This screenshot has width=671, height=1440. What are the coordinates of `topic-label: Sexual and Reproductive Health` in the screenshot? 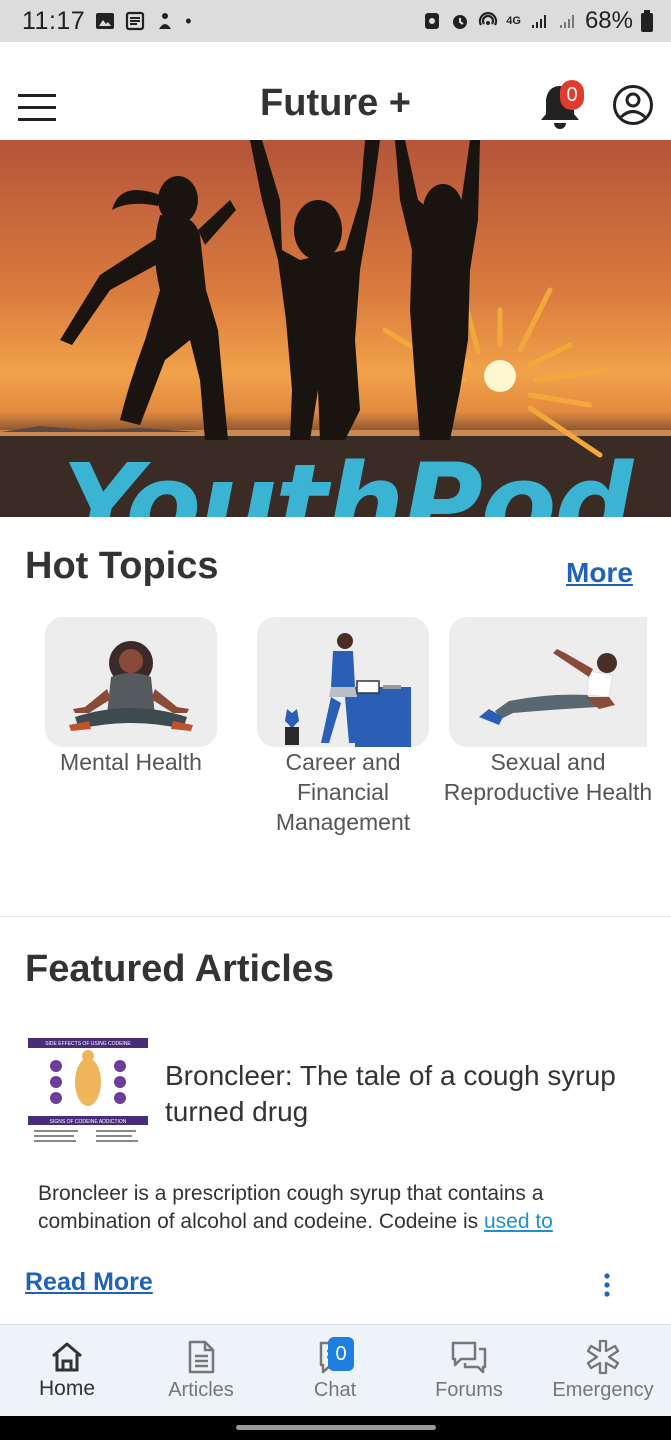 It's located at (548, 777).